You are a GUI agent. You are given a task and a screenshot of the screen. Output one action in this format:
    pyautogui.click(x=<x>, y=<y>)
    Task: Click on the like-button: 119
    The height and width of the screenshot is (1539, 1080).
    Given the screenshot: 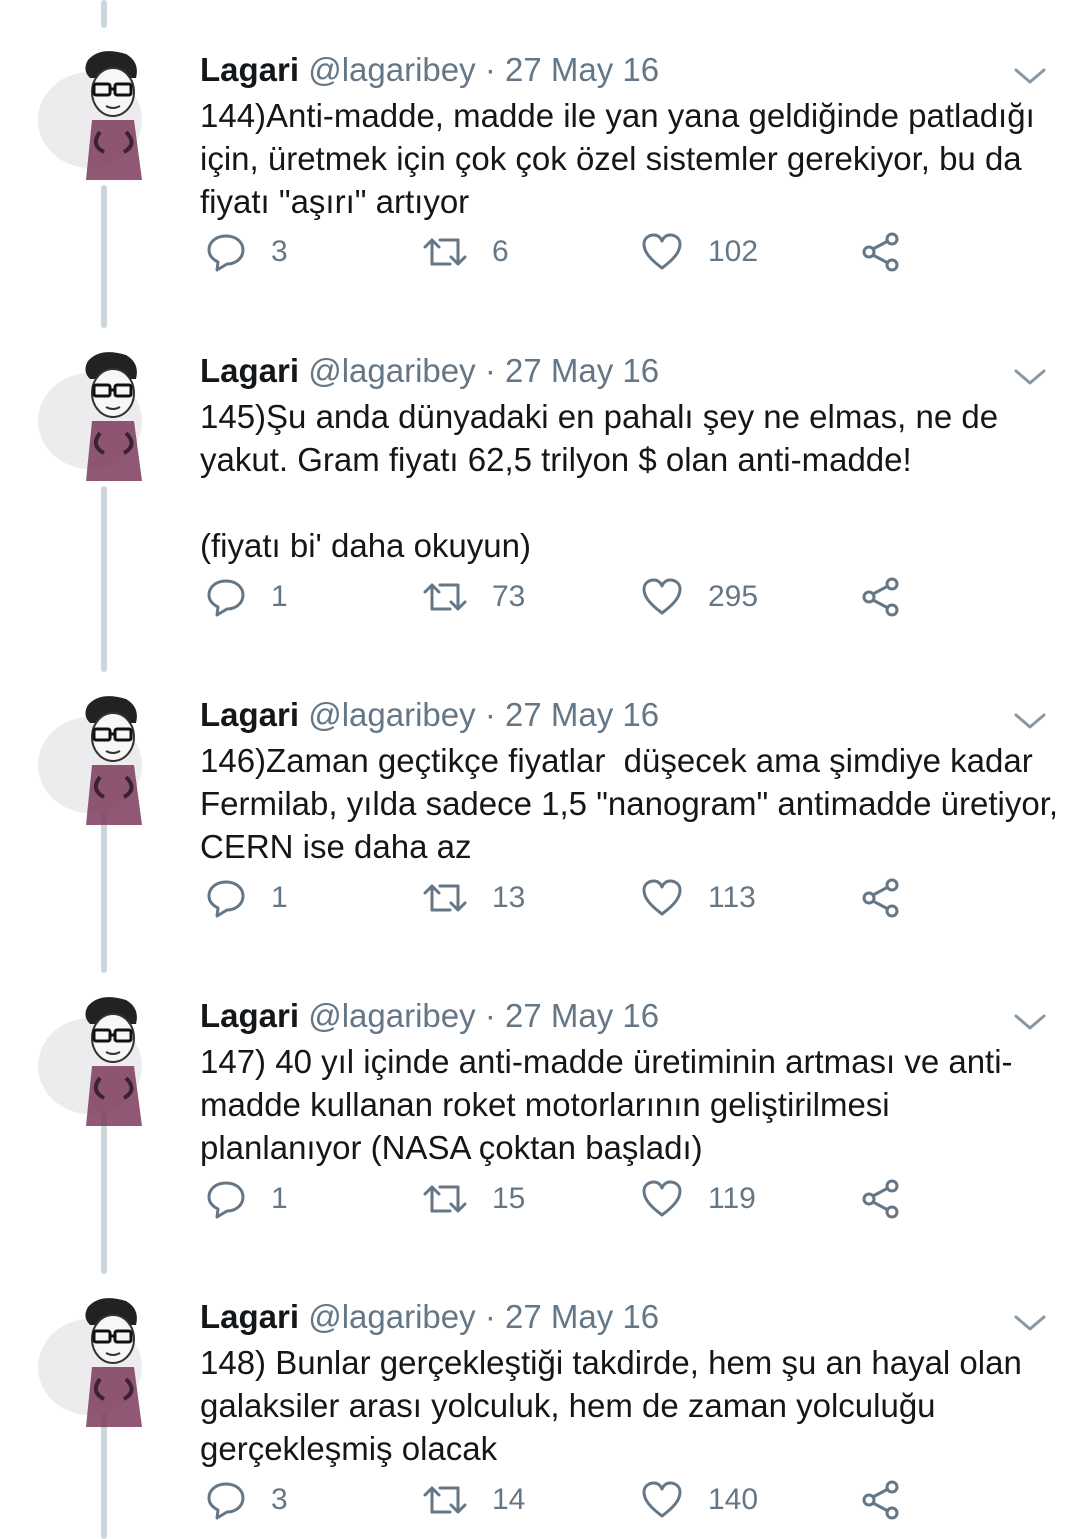 What is the action you would take?
    pyautogui.click(x=698, y=1199)
    